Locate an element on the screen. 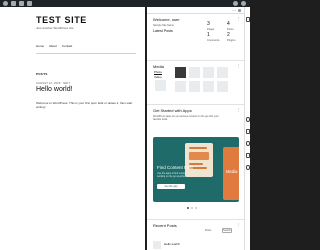 Image resolution: width=320 pixels, height=250 pixels. close-icon is located at coordinates (239, 10).